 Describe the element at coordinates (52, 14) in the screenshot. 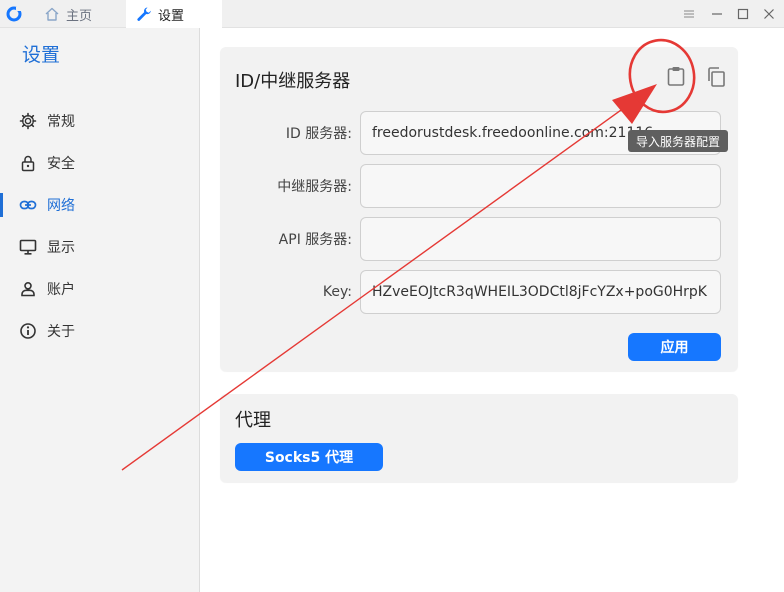

I see `home-icon` at that location.